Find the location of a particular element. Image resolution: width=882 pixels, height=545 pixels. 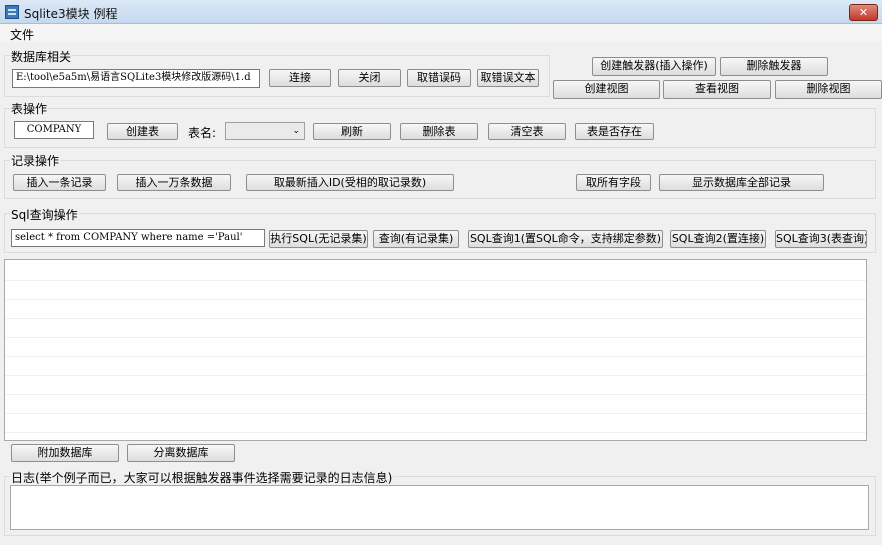

table-select-label: 表名: is located at coordinates (202, 133).